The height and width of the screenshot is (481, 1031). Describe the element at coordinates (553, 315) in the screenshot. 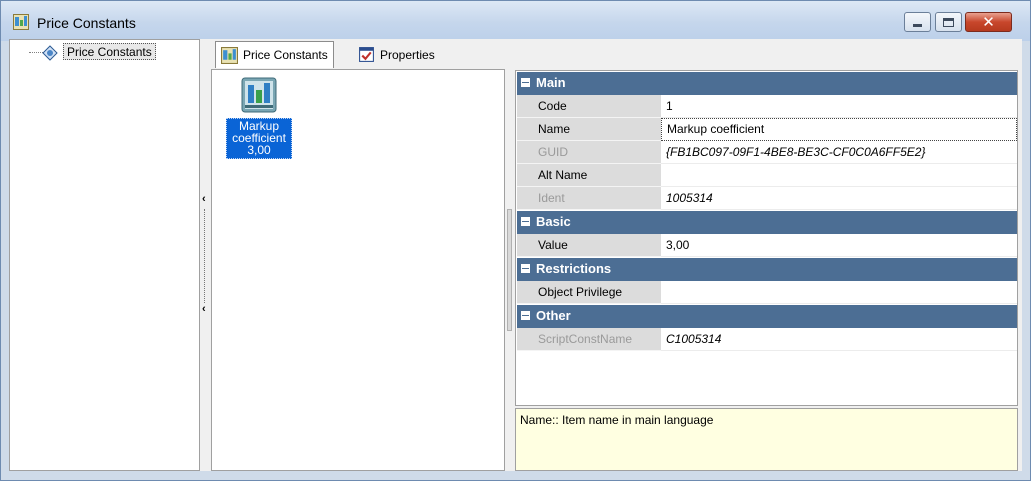

I see `category-label: Other` at that location.